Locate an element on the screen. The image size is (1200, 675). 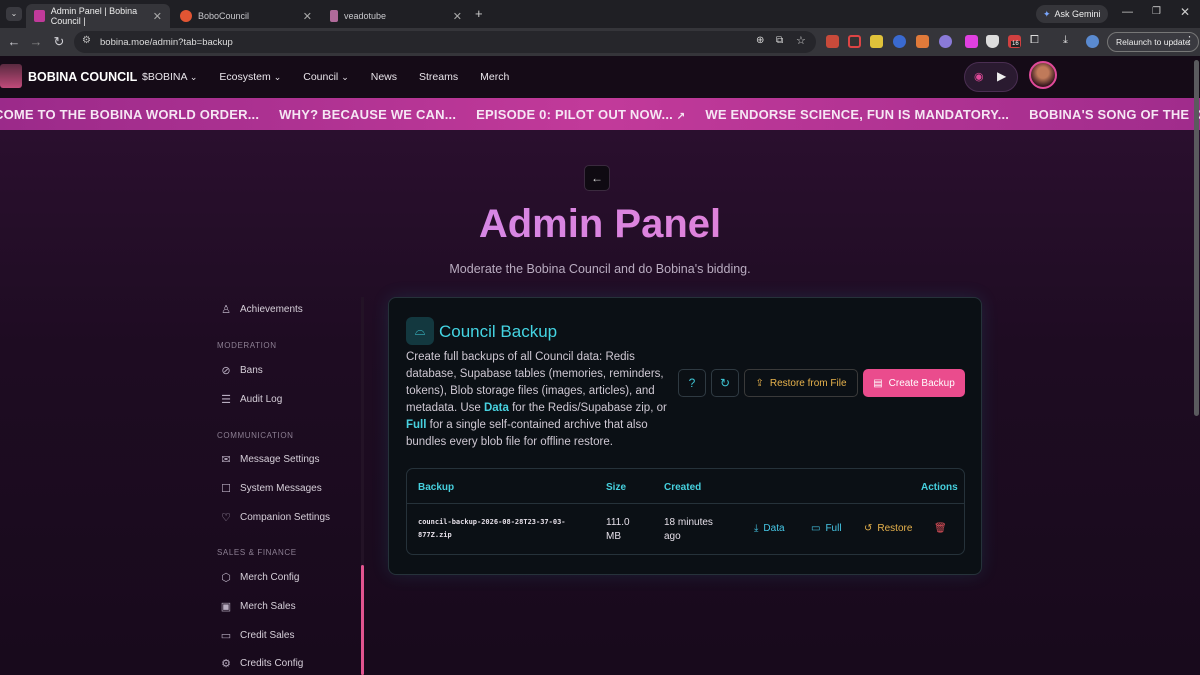
nav-streams: Streams is located at coordinates (438, 77).